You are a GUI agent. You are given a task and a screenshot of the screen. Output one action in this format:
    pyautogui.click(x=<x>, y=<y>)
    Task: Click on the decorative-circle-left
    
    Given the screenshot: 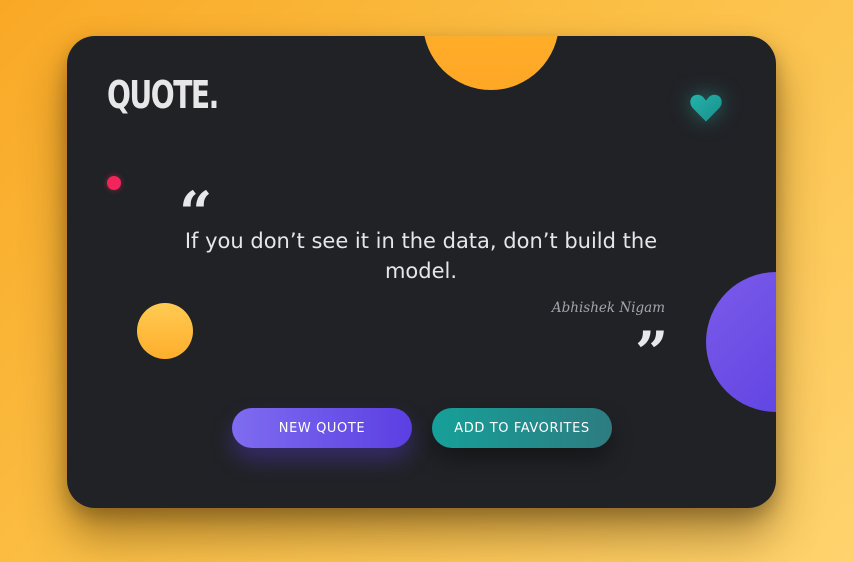 What is the action you would take?
    pyautogui.click(x=165, y=331)
    